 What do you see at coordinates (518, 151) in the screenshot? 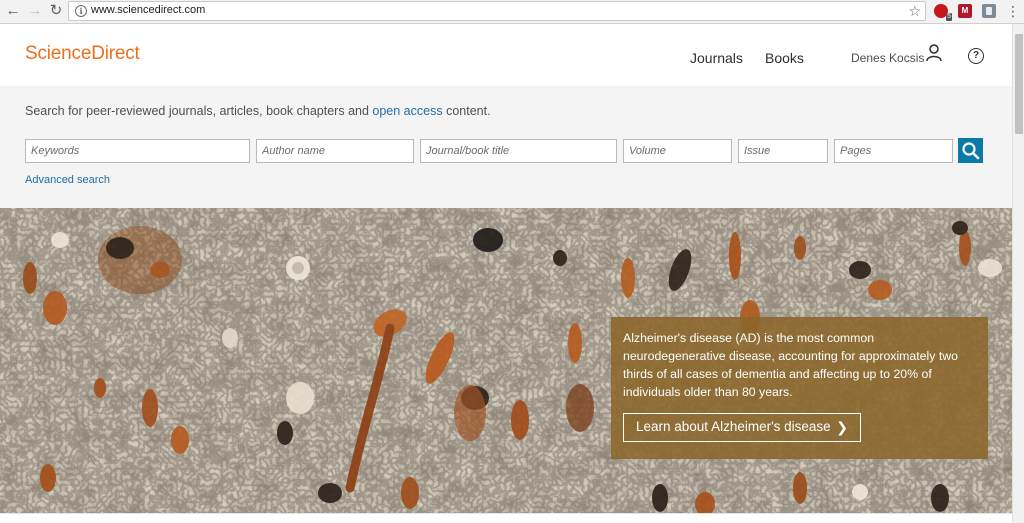
I see `journal-title-input` at bounding box center [518, 151].